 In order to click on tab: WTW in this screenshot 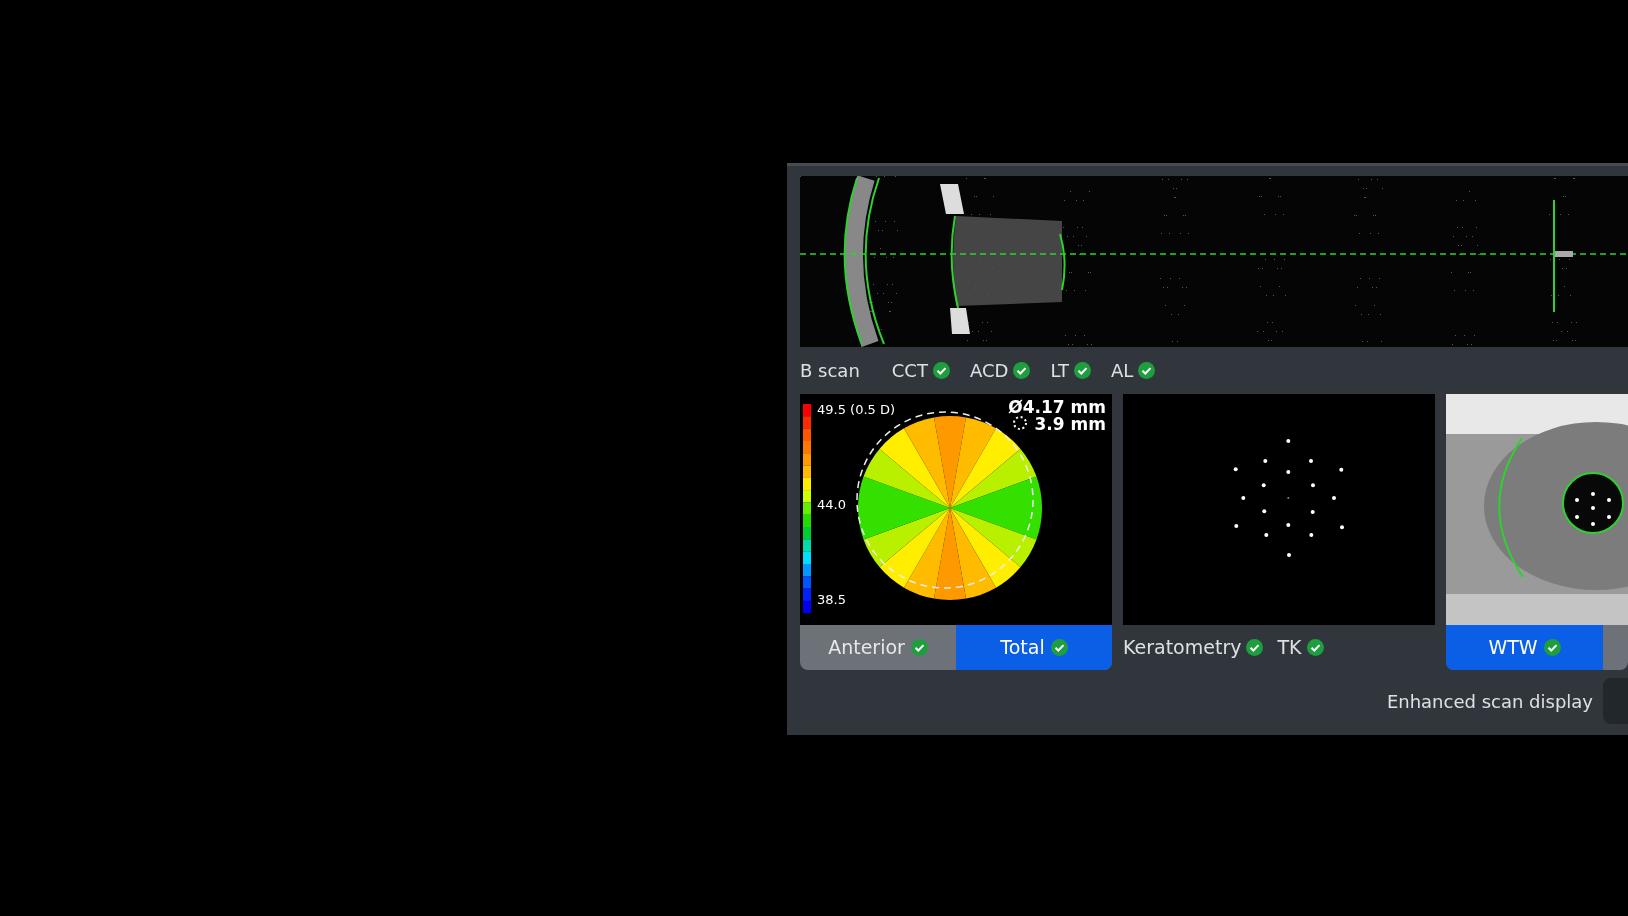, I will do `click(1524, 647)`.